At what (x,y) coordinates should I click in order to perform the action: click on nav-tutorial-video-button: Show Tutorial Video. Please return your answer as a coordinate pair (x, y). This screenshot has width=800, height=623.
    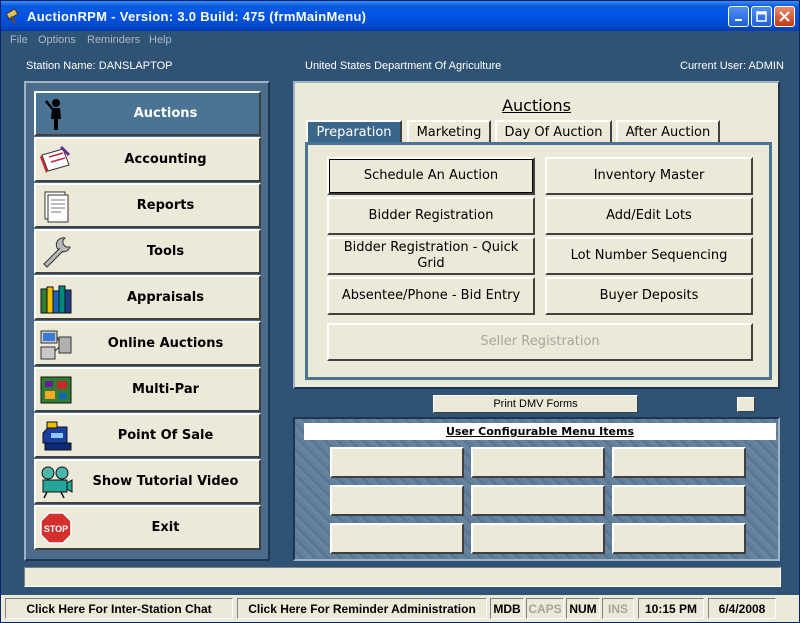
    Looking at the image, I should click on (147, 481).